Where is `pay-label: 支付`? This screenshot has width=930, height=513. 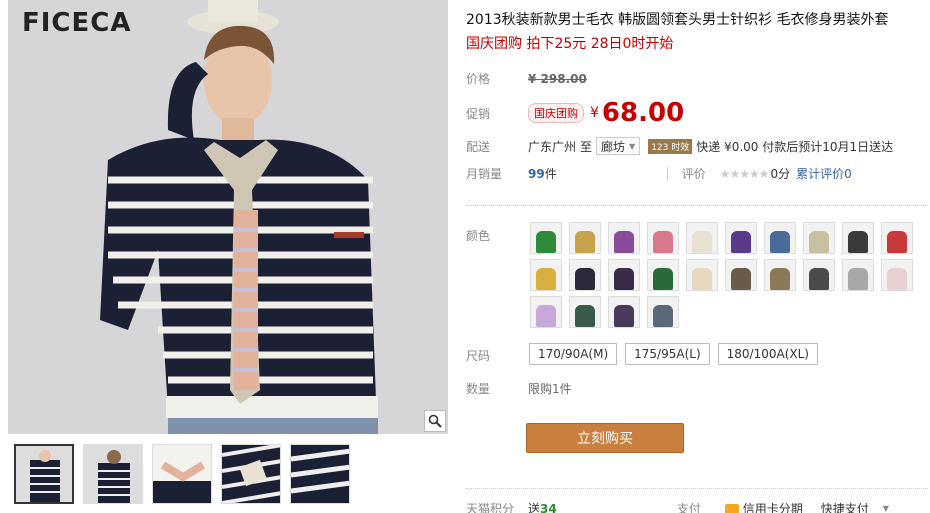 pay-label: 支付 is located at coordinates (688, 507).